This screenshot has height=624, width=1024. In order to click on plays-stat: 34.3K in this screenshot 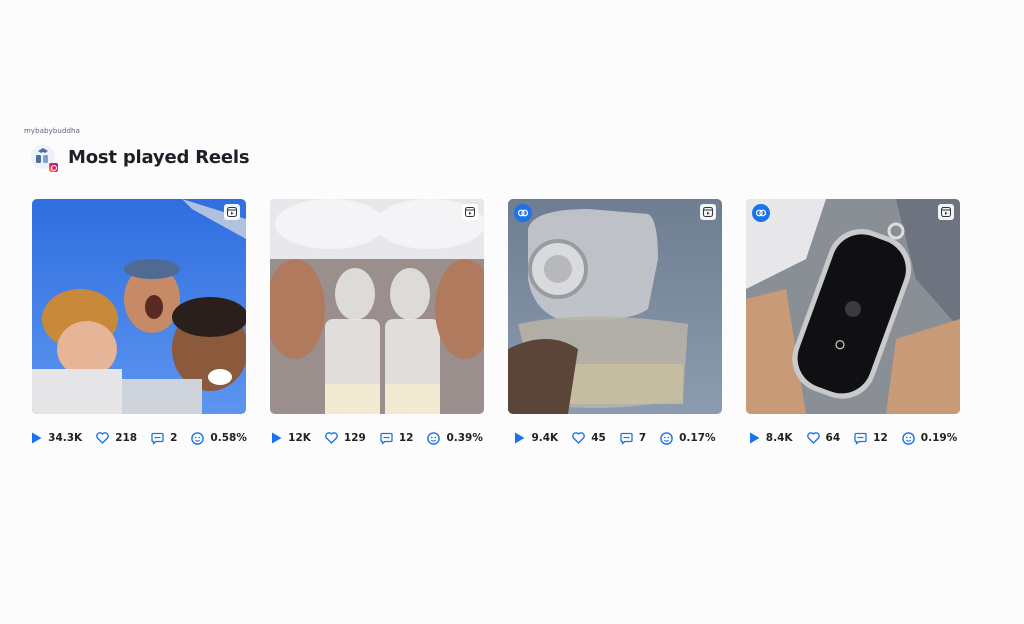, I will do `click(56, 438)`.